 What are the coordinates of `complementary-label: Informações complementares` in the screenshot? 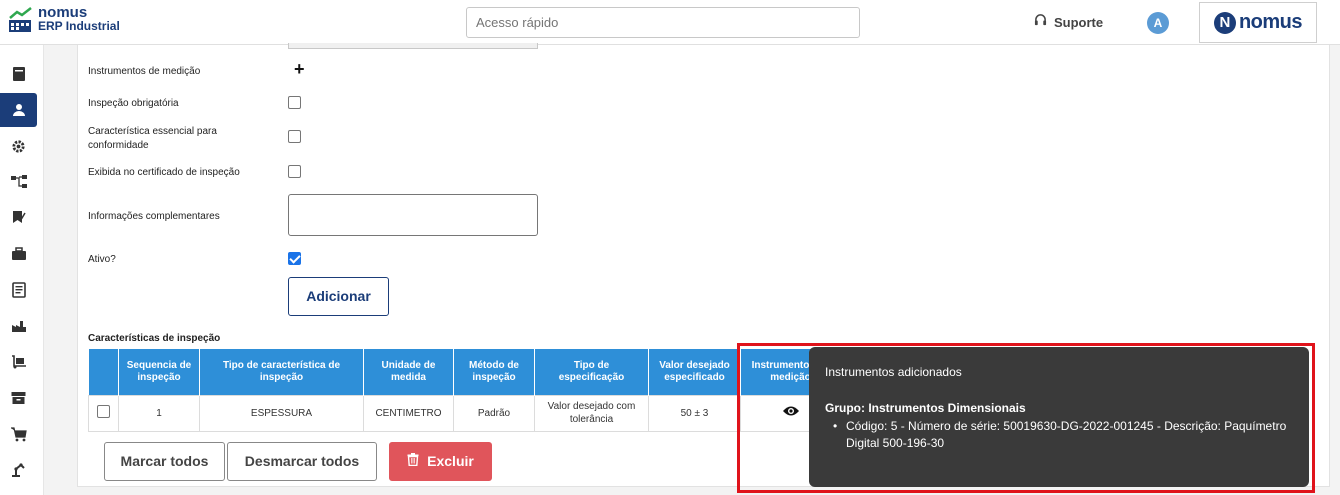 It's located at (154, 216).